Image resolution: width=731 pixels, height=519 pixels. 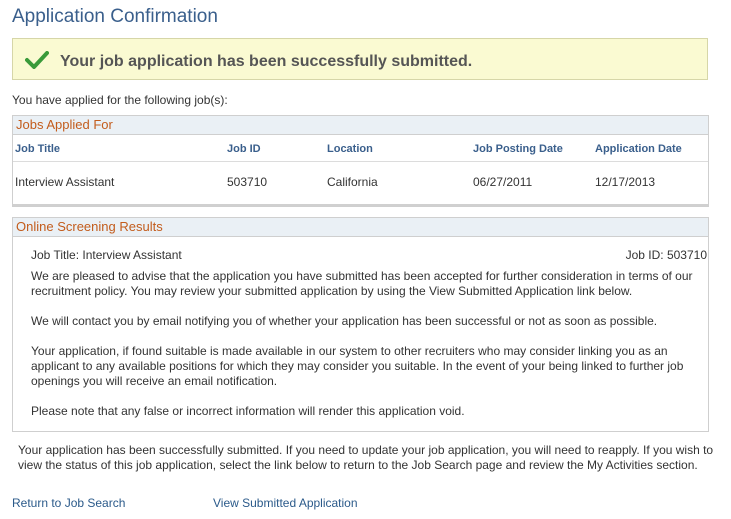 What do you see at coordinates (666, 255) in the screenshot?
I see `screening-job-id: Job ID: 503710` at bounding box center [666, 255].